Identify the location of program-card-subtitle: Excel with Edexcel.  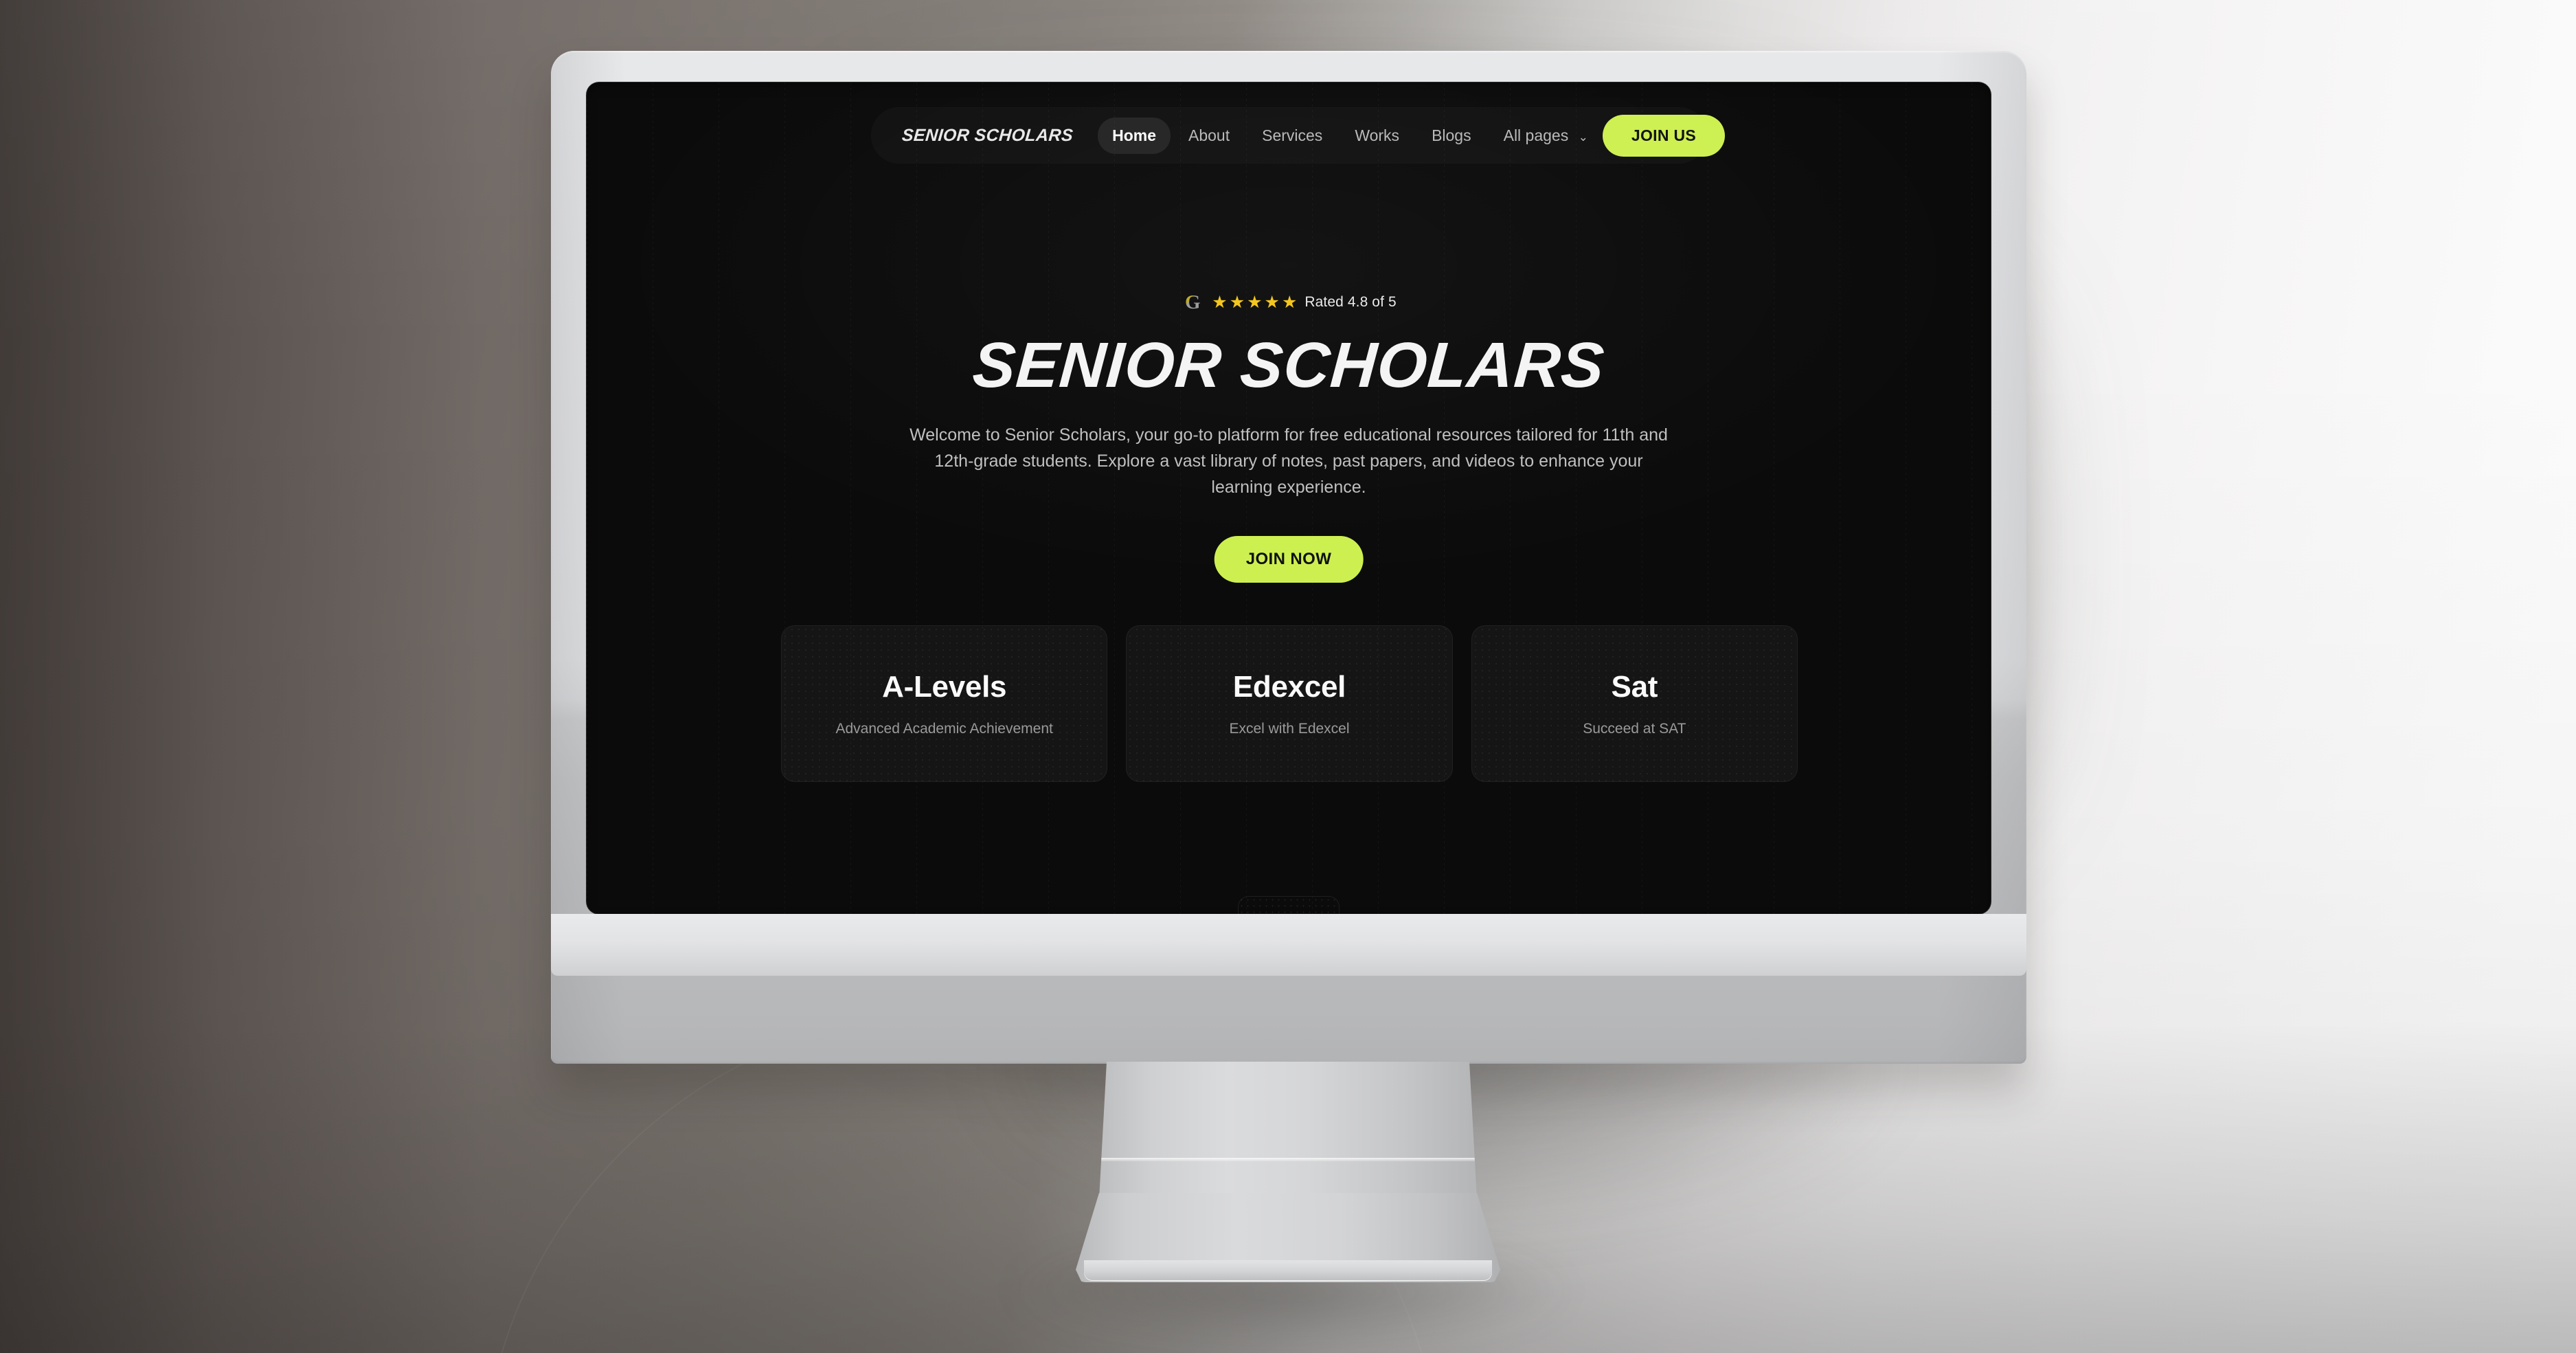
(1289, 729).